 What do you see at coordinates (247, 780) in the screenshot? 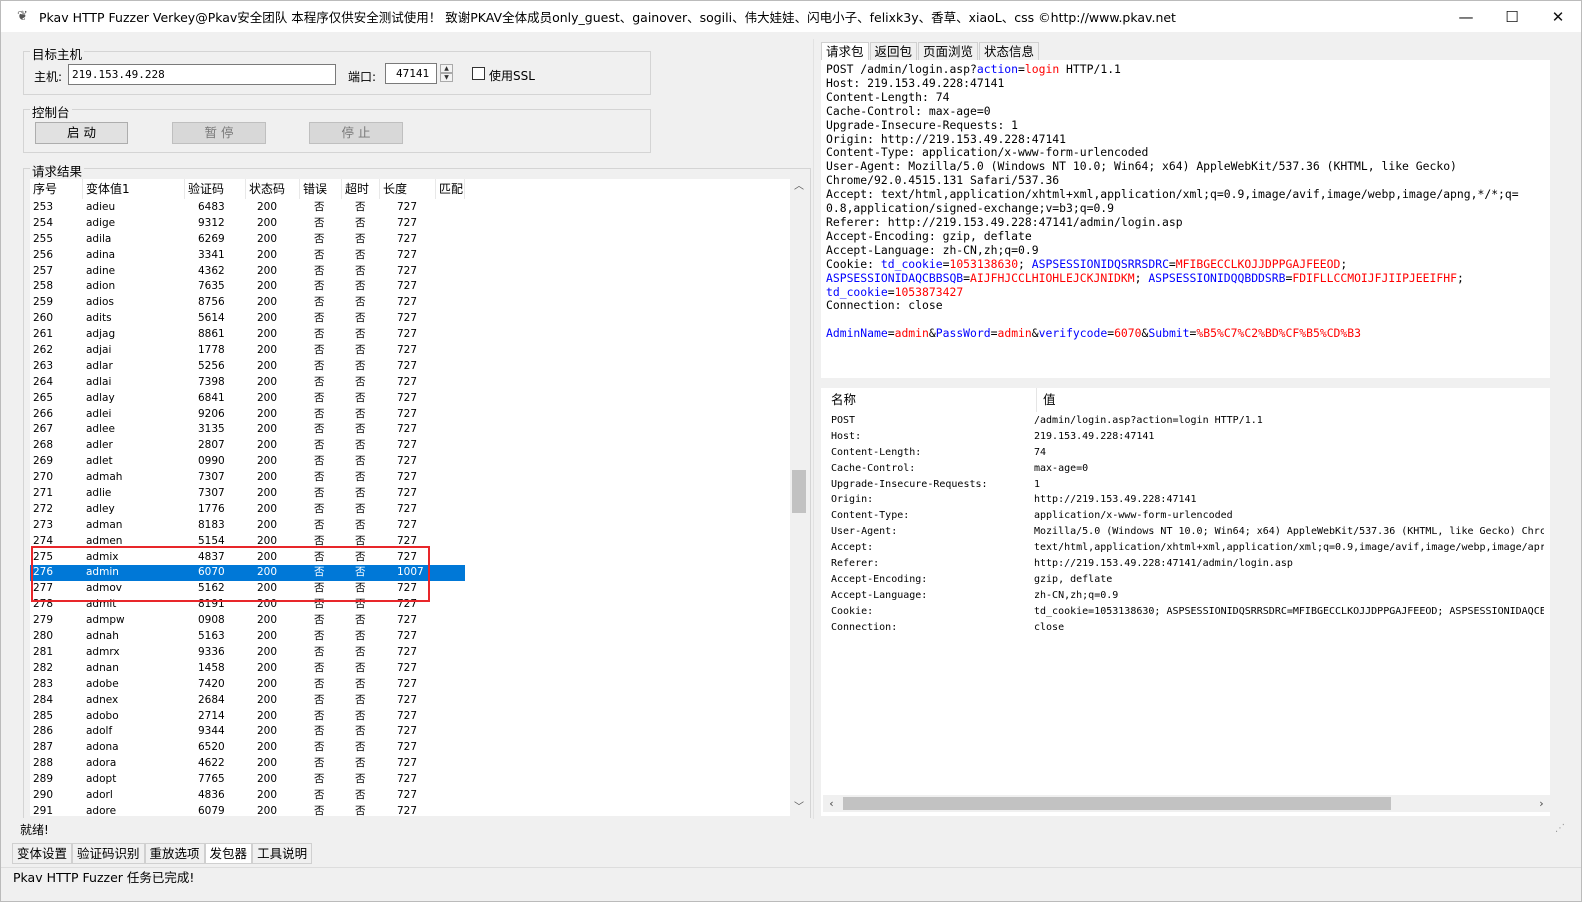
I see `table-row: 289 adopt 7765 200 否 否 727` at bounding box center [247, 780].